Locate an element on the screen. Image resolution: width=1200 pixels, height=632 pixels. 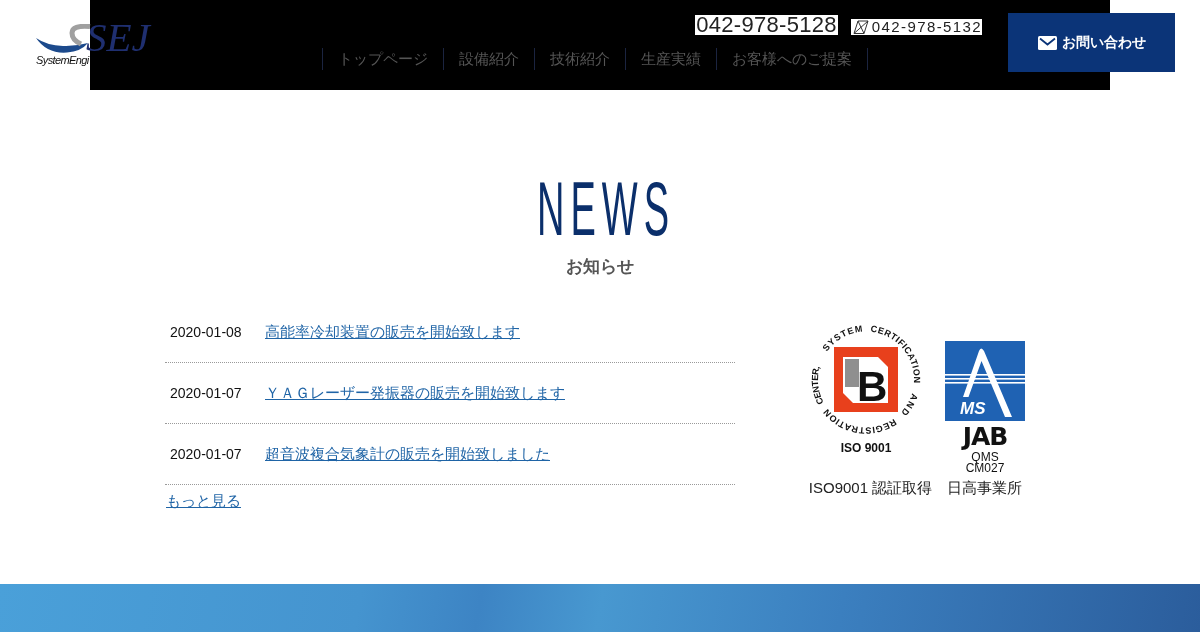
envelope-icon is located at coordinates (1047, 42).